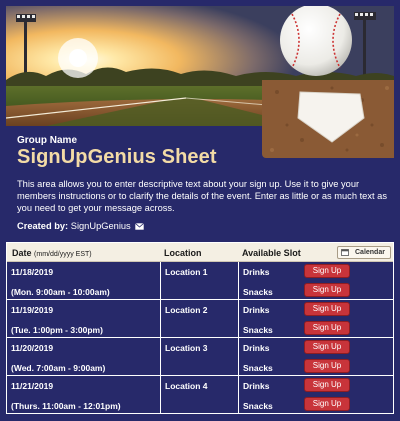 The image size is (400, 421). I want to click on creator-name: SignUpGenius, so click(100, 226).